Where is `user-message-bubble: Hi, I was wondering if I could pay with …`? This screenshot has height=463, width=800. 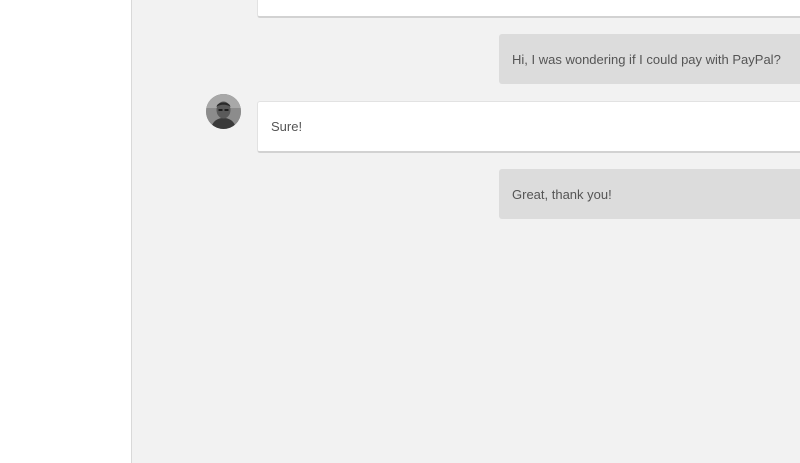 user-message-bubble: Hi, I was wondering if I could pay with … is located at coordinates (649, 59).